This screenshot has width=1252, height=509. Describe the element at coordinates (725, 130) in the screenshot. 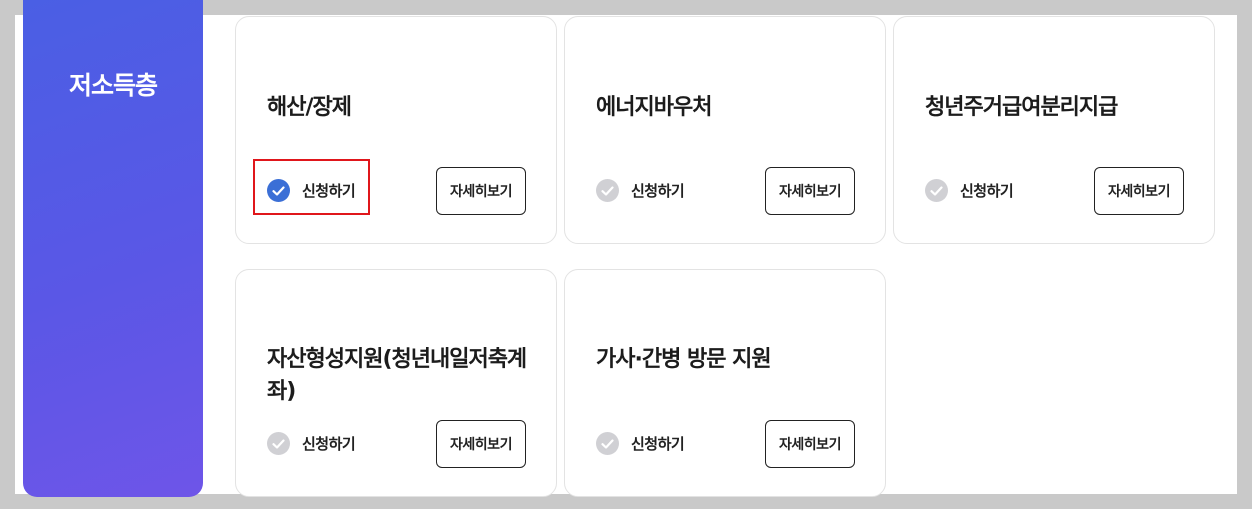

I see `service-card: 에너지바우처 신청하기 자세히보기` at that location.